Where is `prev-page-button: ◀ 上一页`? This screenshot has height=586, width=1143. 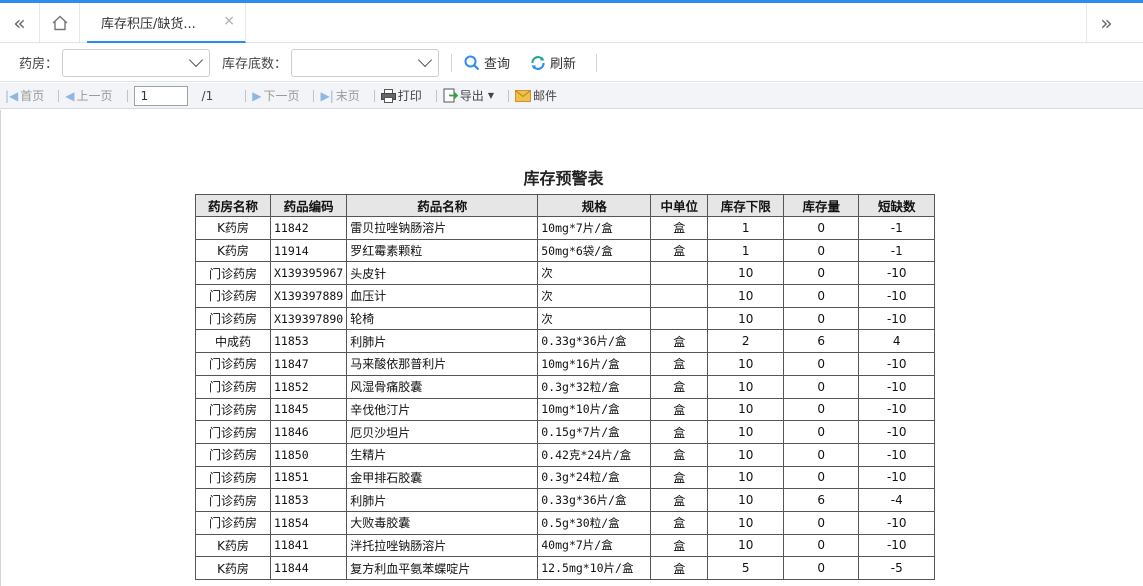
prev-page-button: ◀ 上一页 is located at coordinates (88, 95).